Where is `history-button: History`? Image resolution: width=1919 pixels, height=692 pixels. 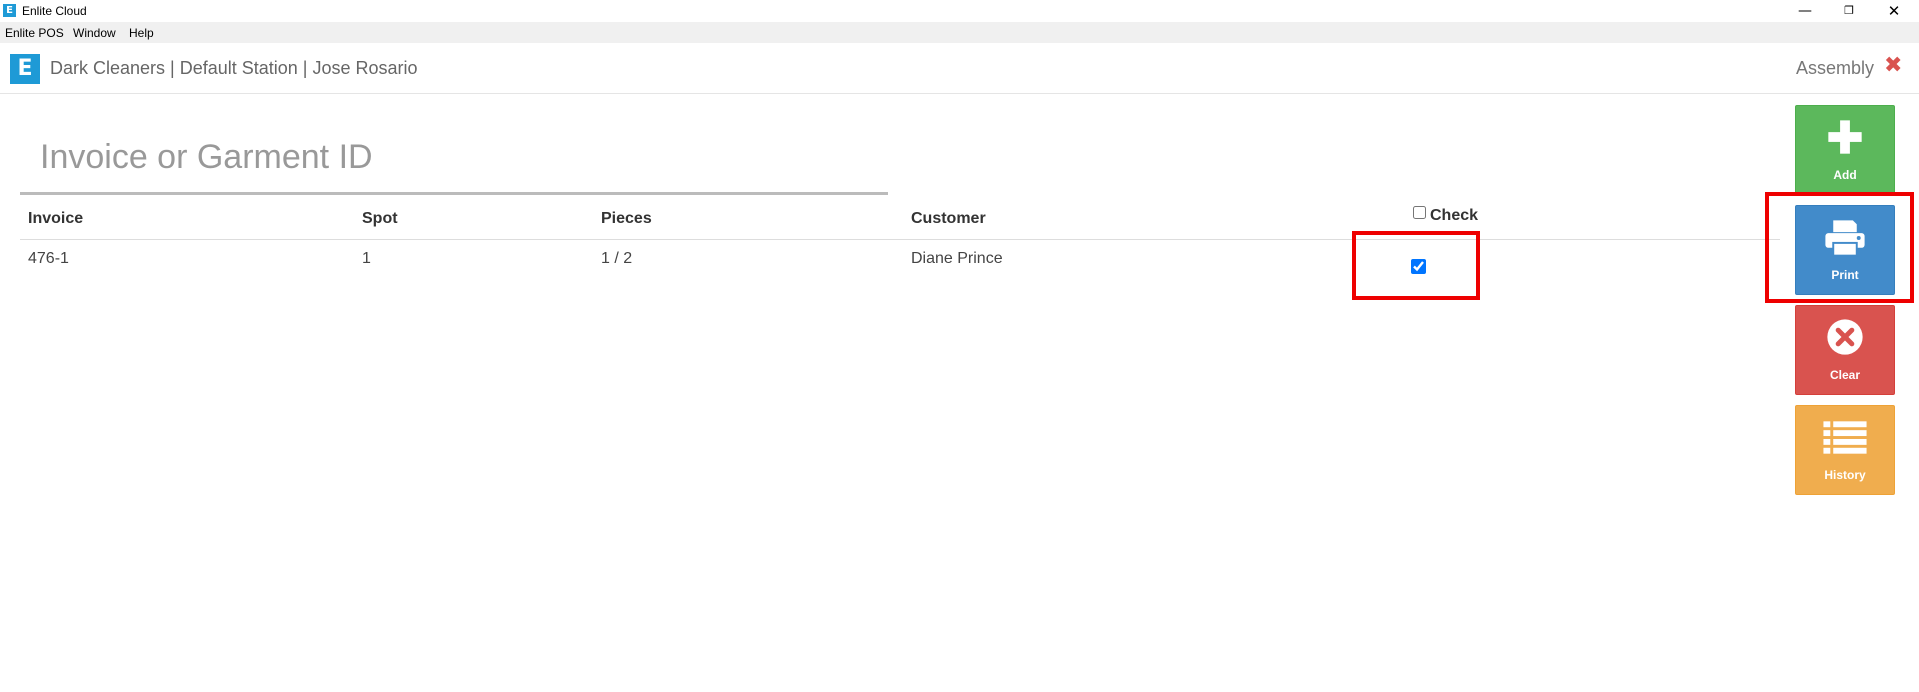 history-button: History is located at coordinates (1845, 450).